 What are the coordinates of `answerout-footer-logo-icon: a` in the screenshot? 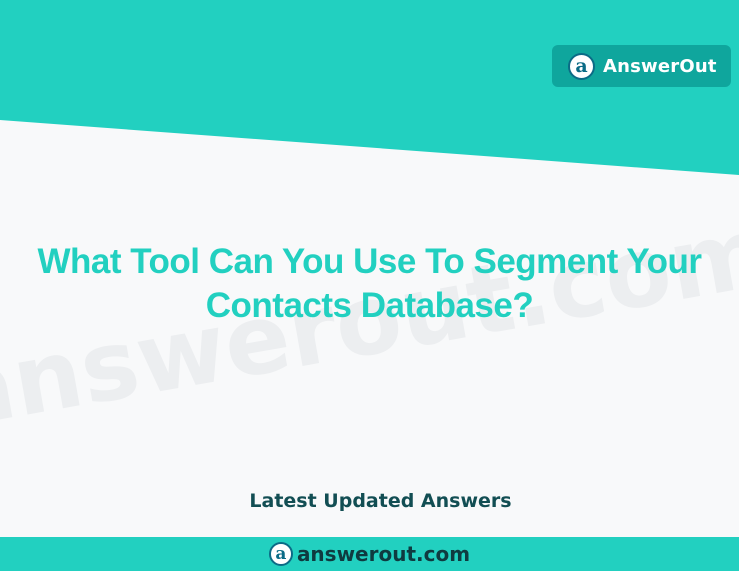 It's located at (280, 554).